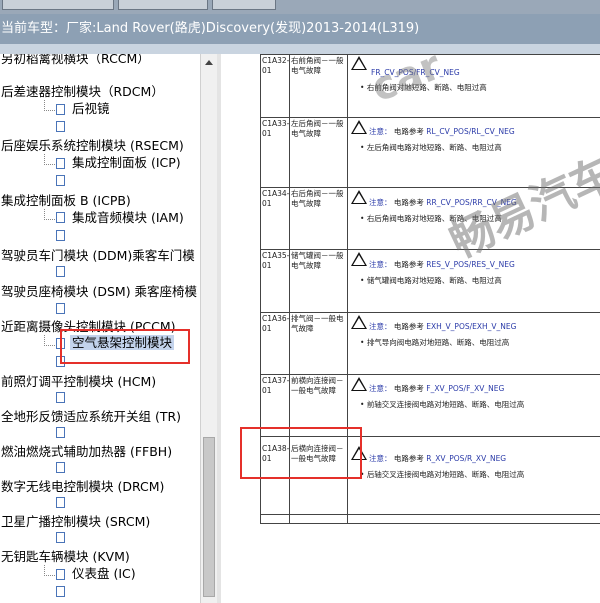  Describe the element at coordinates (91, 417) in the screenshot. I see `tree-node: 全地形反馈适应系统开关组 (TR)` at that location.